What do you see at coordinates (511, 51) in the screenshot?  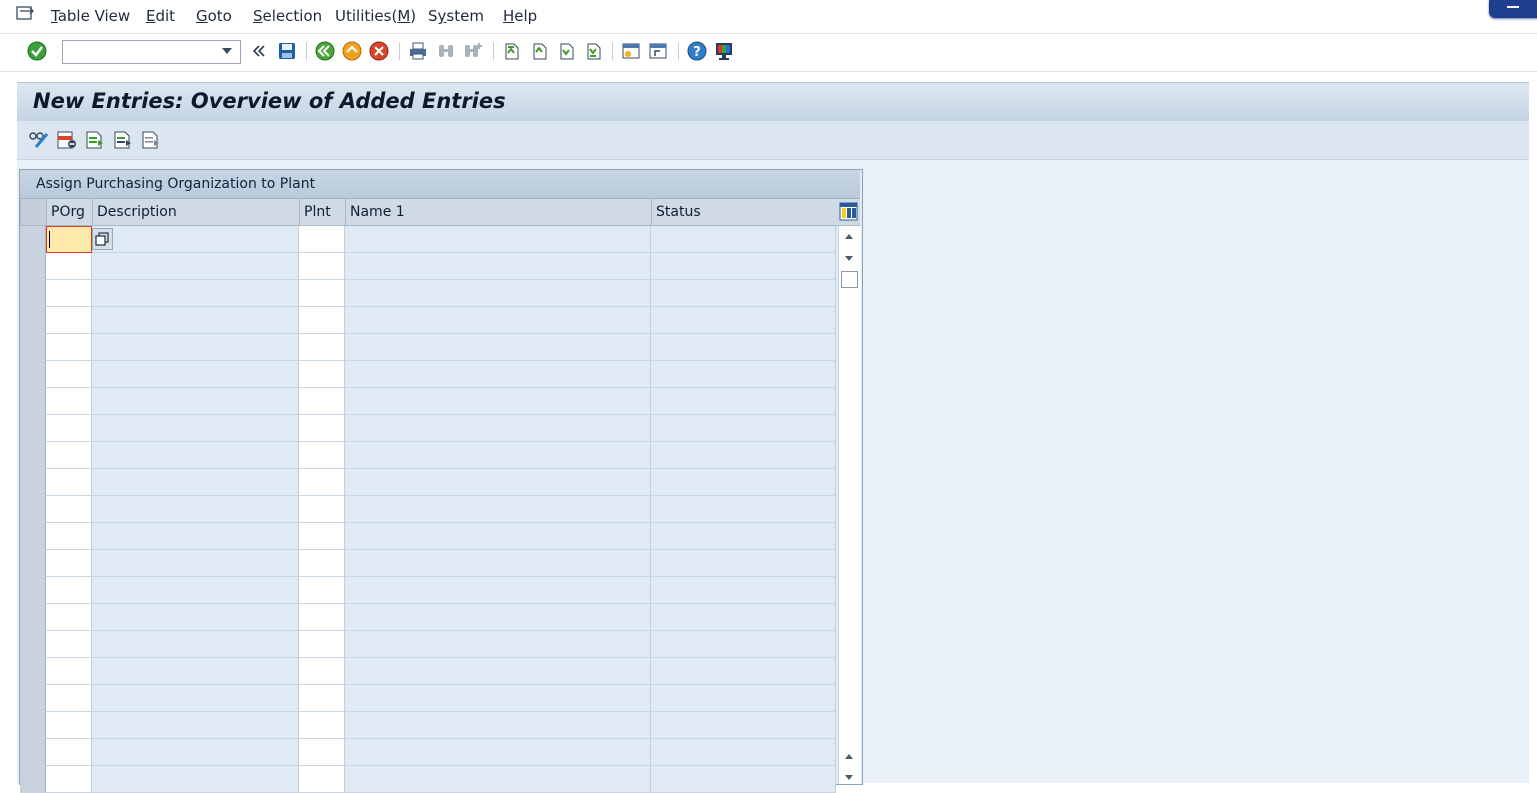 I see `first-page-icon` at bounding box center [511, 51].